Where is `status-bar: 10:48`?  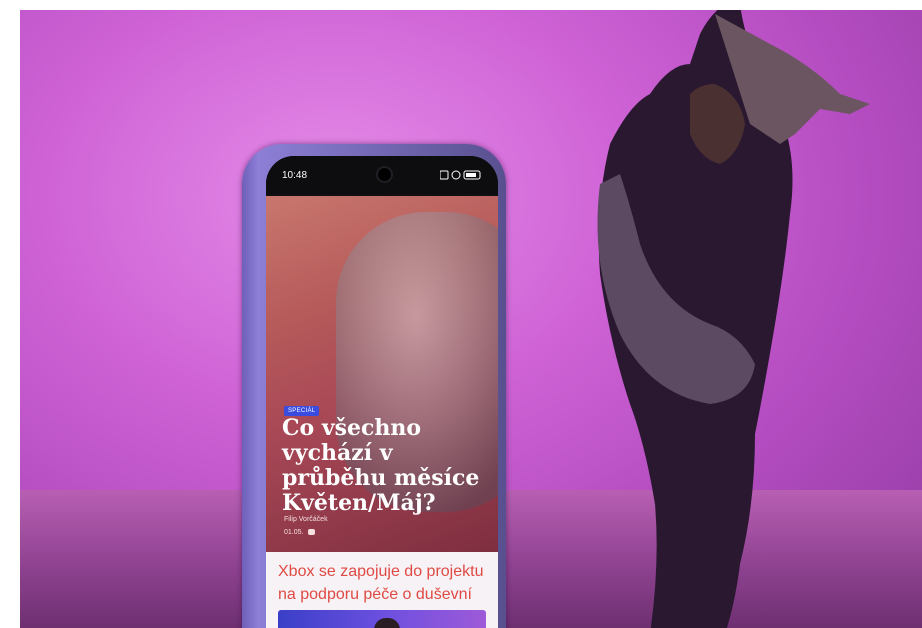
status-bar: 10:48 is located at coordinates (382, 175).